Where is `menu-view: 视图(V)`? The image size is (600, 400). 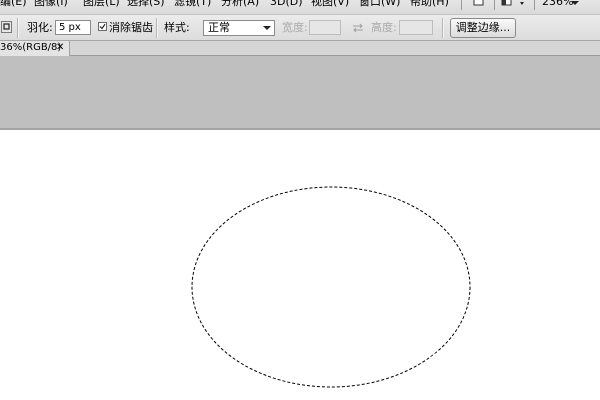 menu-view: 视图(V) is located at coordinates (330, 5).